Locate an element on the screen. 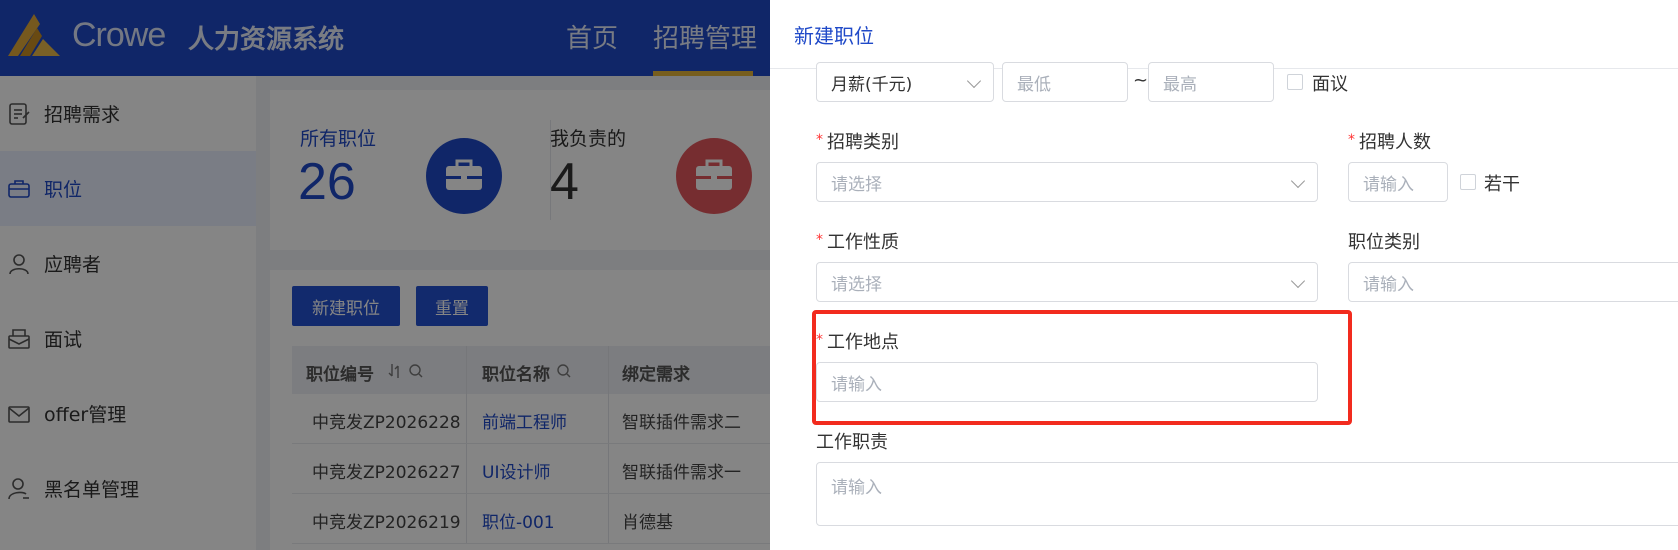  job-category-placeholder: 请输入 is located at coordinates (1388, 284).